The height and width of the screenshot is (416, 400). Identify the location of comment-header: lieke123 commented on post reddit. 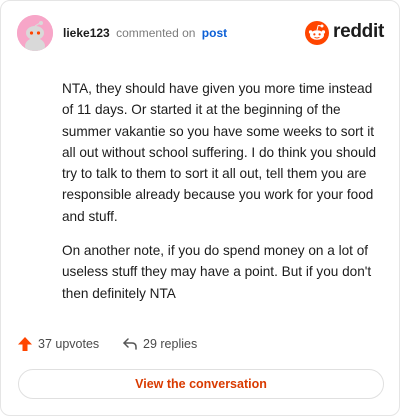
(200, 33).